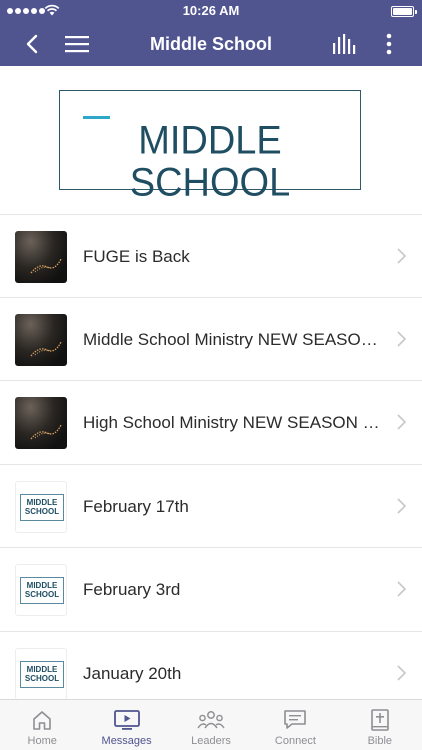 The width and height of the screenshot is (422, 750). I want to click on tab-label: Bible, so click(380, 741).